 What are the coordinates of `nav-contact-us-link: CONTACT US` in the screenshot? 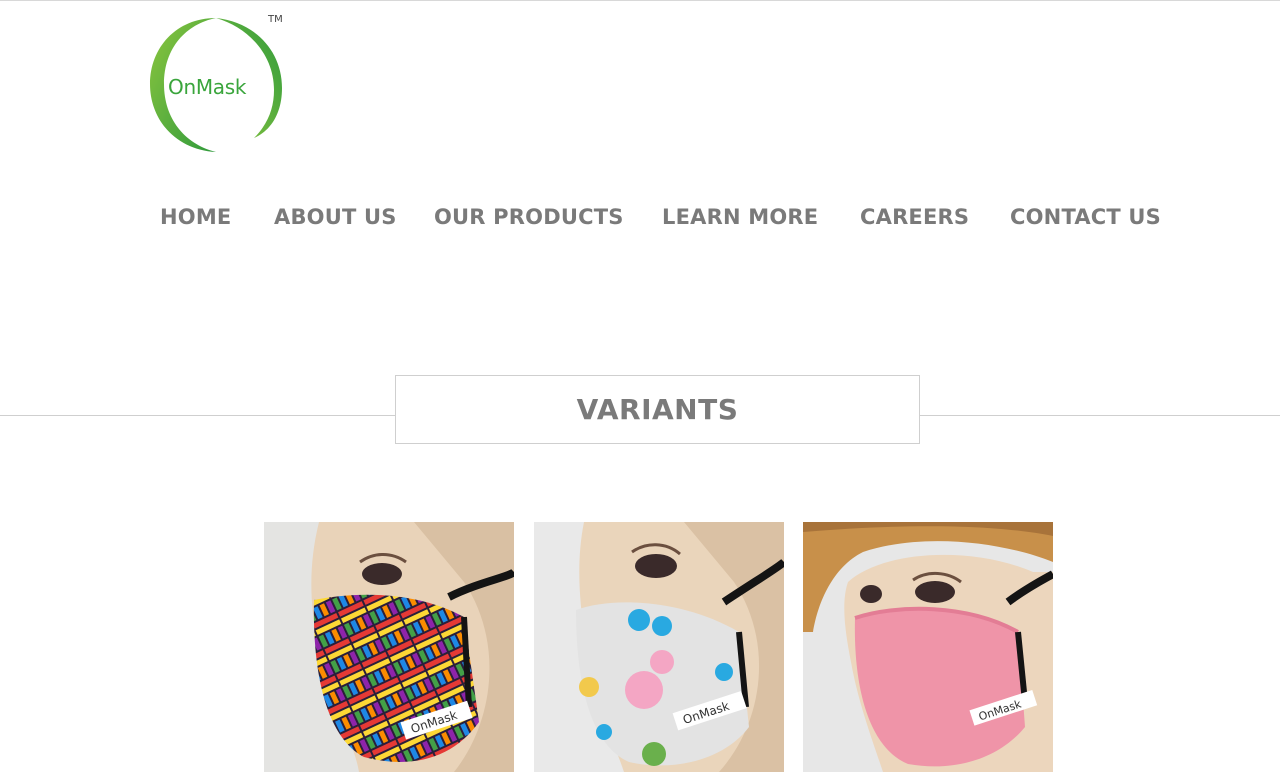 It's located at (1085, 217).